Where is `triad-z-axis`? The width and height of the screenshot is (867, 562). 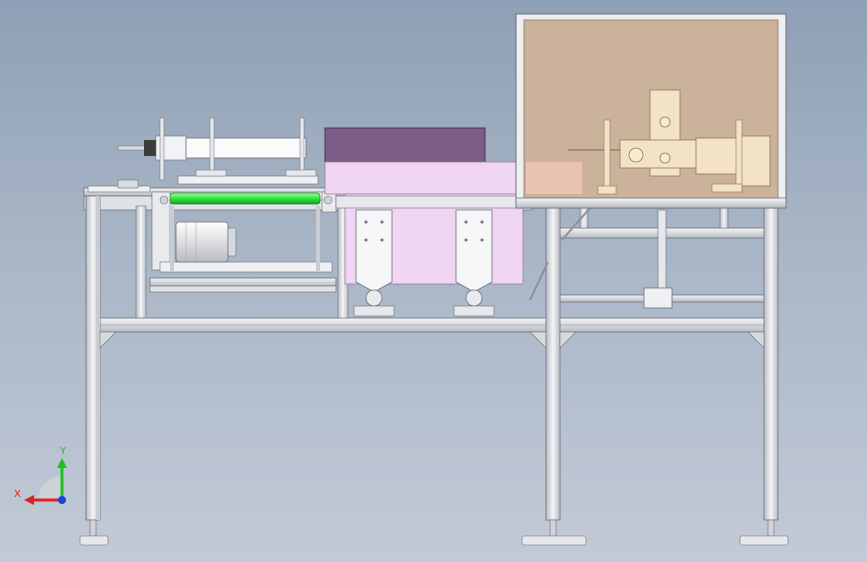
triad-z-axis is located at coordinates (62, 500).